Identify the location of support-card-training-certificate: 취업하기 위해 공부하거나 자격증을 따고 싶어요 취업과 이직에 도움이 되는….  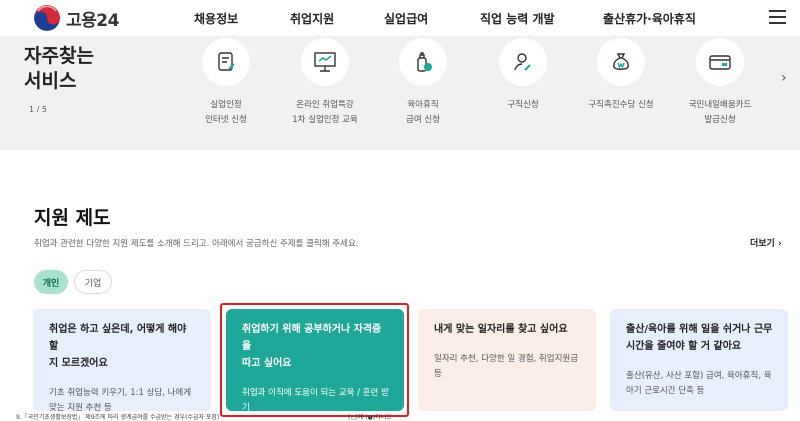
(315, 361).